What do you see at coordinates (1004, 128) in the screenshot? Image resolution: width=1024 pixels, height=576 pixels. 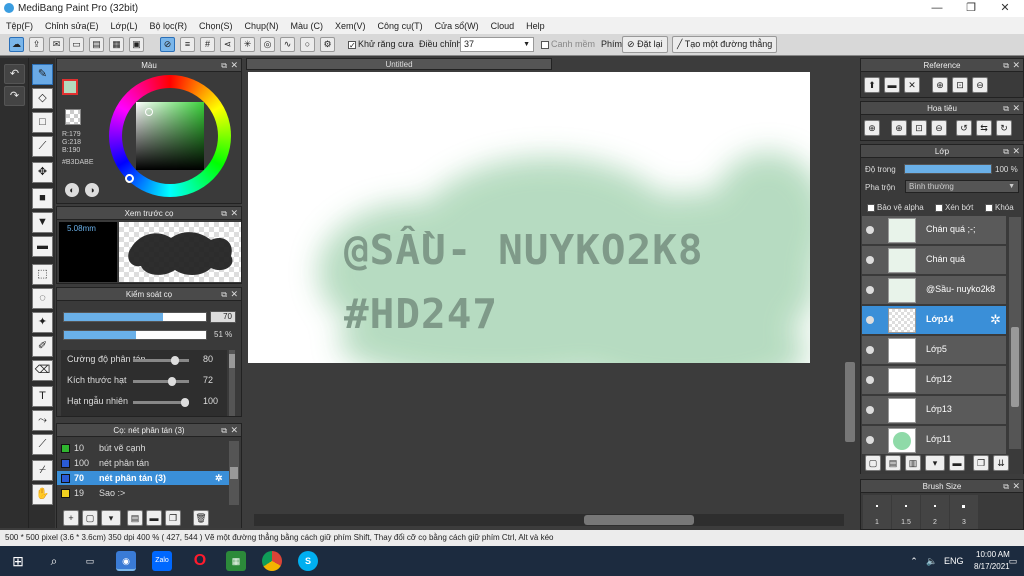 I see `rotate-right-icon: ↻` at bounding box center [1004, 128].